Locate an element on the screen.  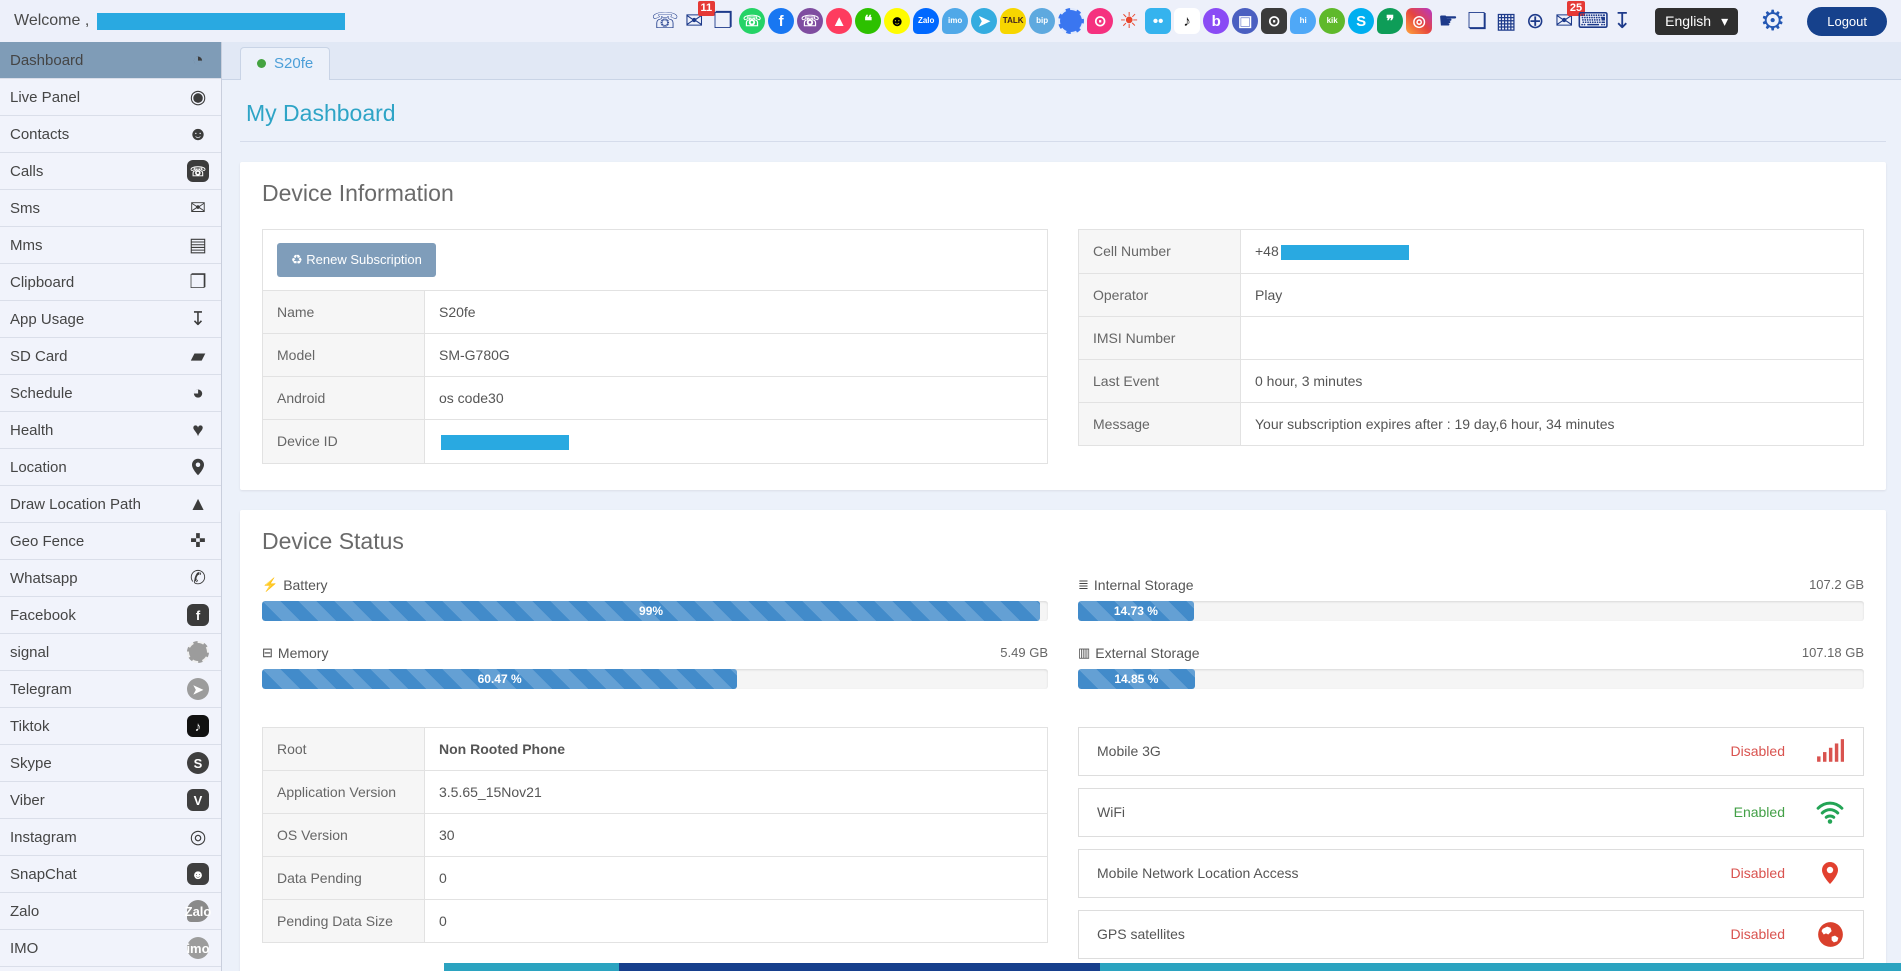
row-label: Name is located at coordinates (343, 312).